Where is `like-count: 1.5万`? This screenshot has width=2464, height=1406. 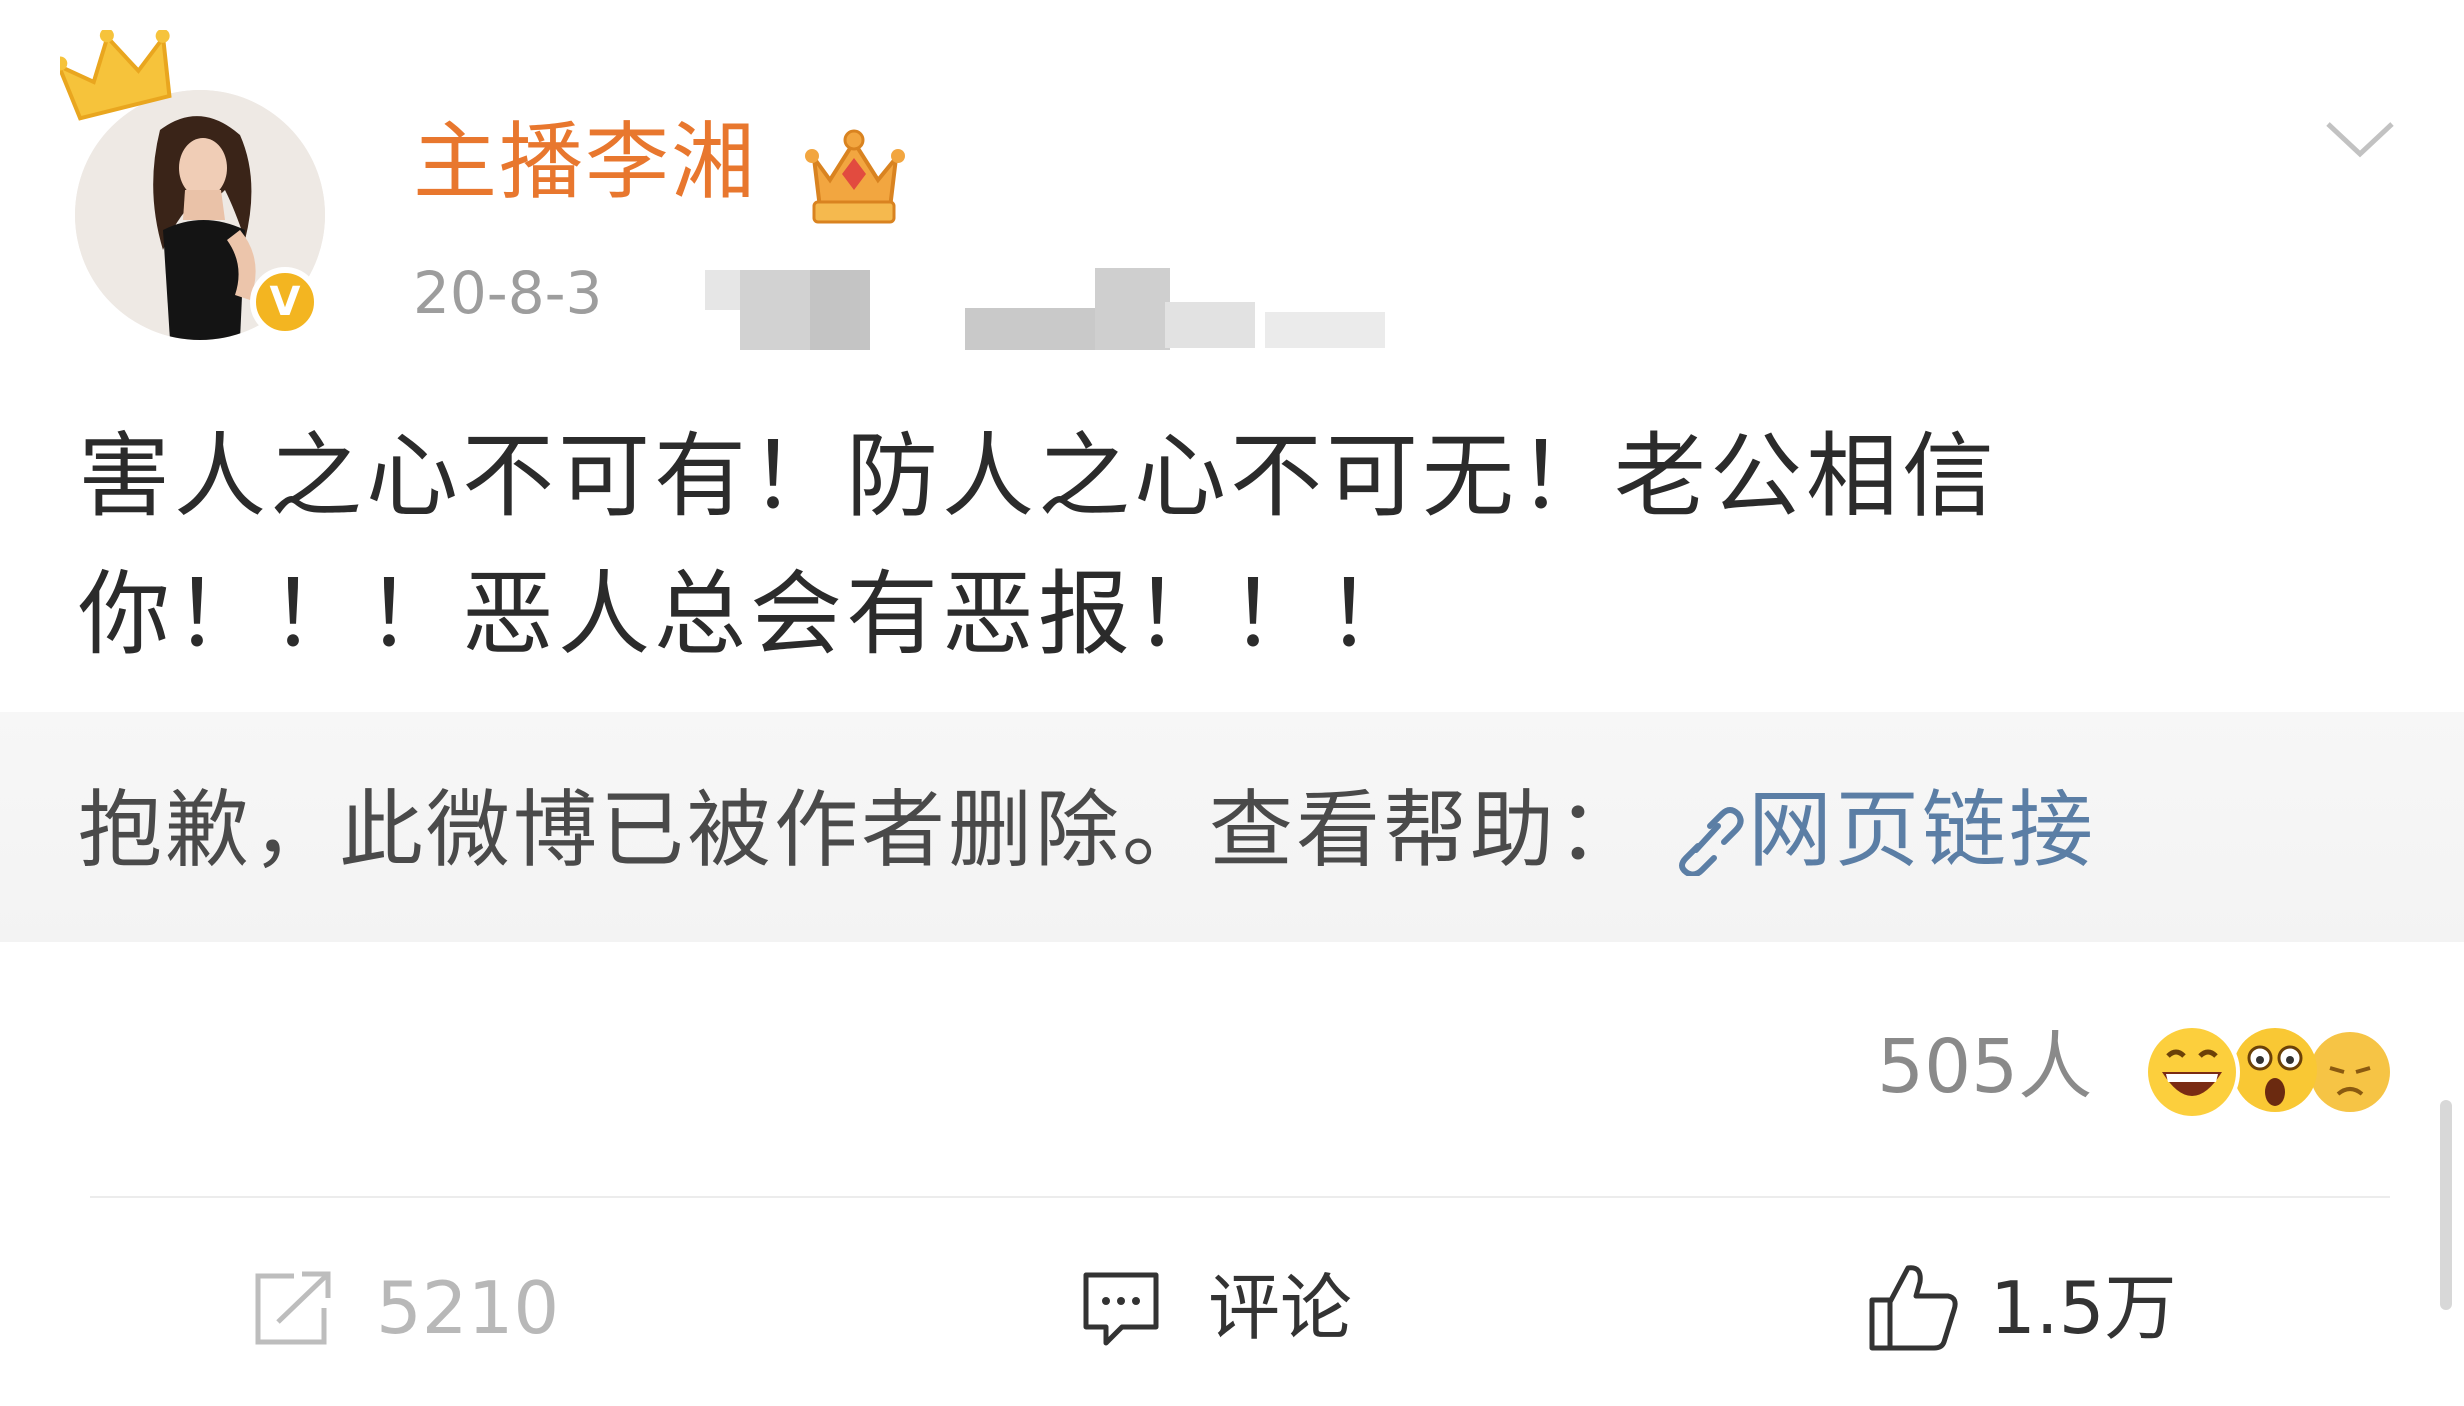 like-count: 1.5万 is located at coordinates (2083, 1308).